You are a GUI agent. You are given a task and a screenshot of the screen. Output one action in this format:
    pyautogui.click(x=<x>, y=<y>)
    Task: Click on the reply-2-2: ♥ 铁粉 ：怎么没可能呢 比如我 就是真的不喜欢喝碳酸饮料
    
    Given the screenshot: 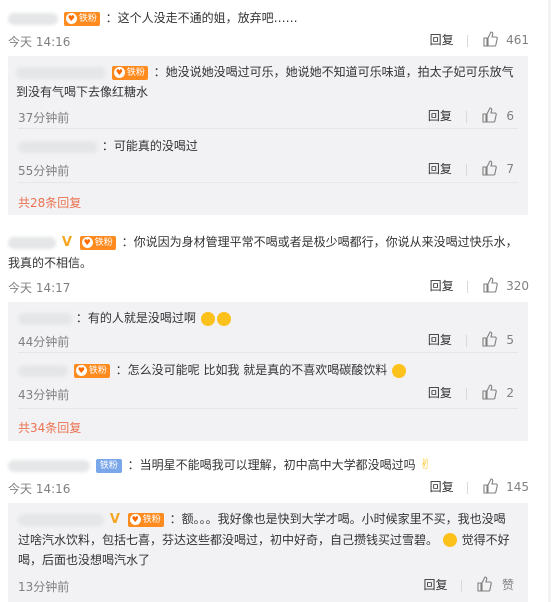 What is the action you would take?
    pyautogui.click(x=212, y=370)
    